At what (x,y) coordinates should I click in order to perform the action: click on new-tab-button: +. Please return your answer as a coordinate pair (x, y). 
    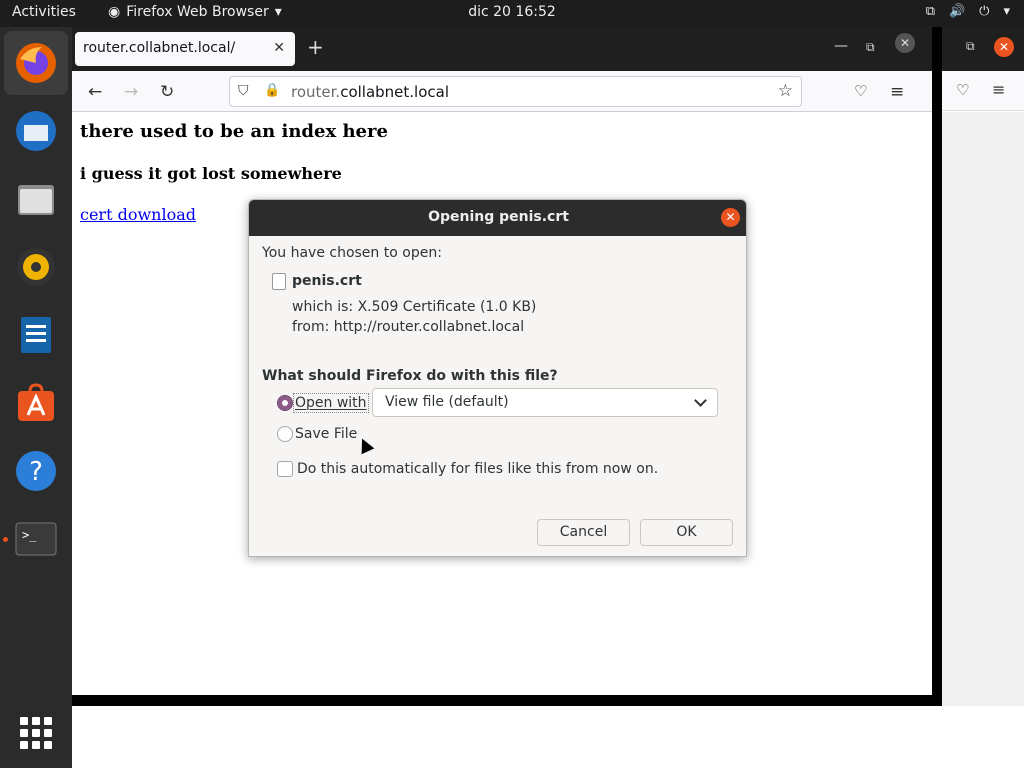
    Looking at the image, I should click on (315, 47).